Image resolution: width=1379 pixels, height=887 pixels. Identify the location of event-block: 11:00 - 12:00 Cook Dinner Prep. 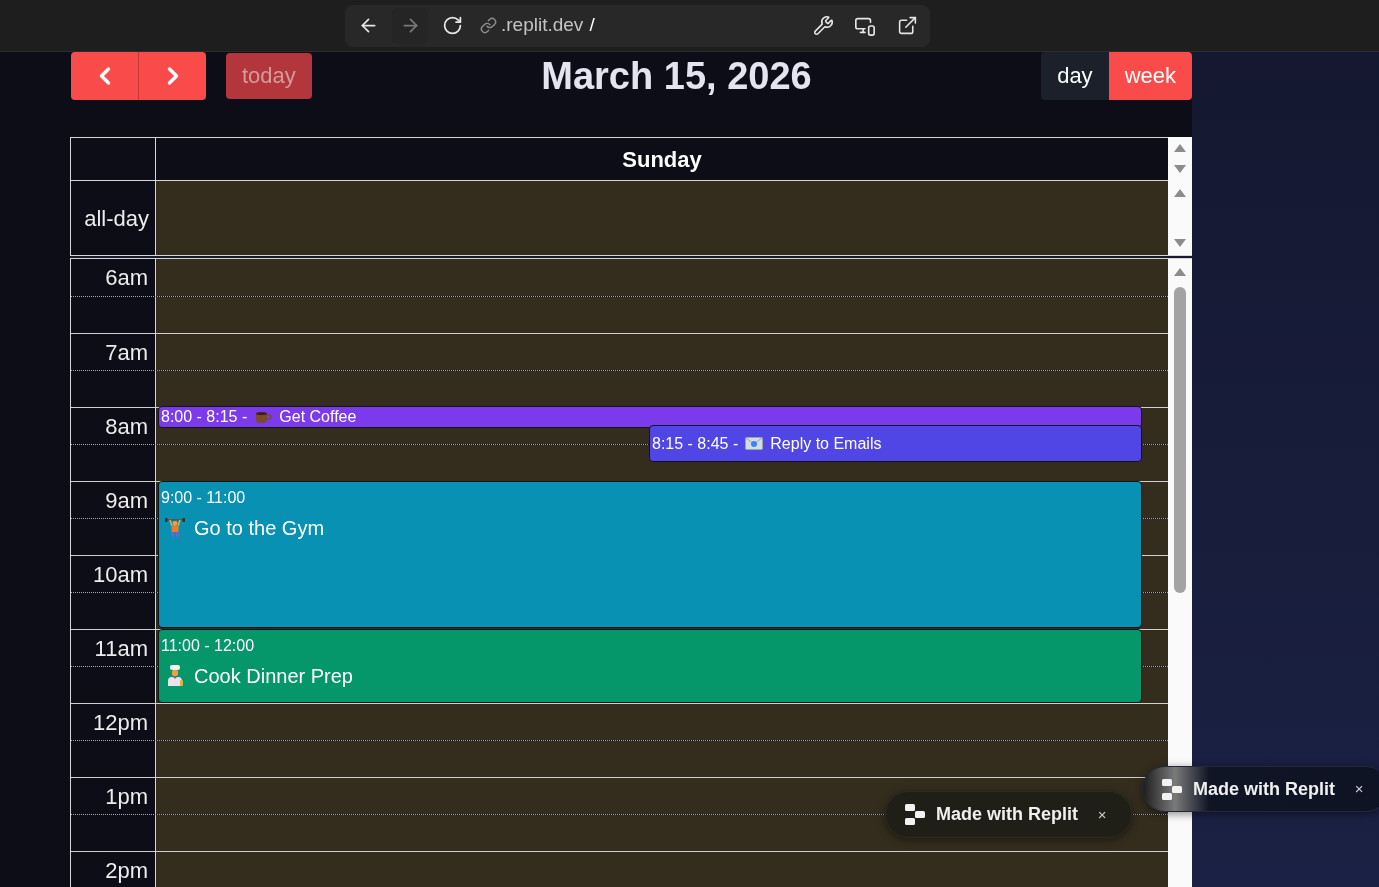
(650, 666).